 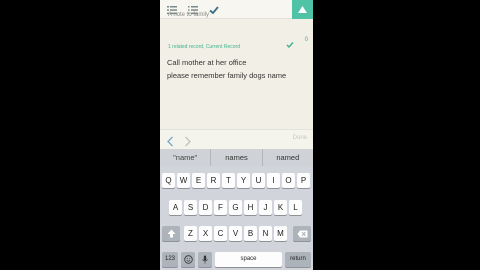 I want to click on key-u: U, so click(x=258, y=180).